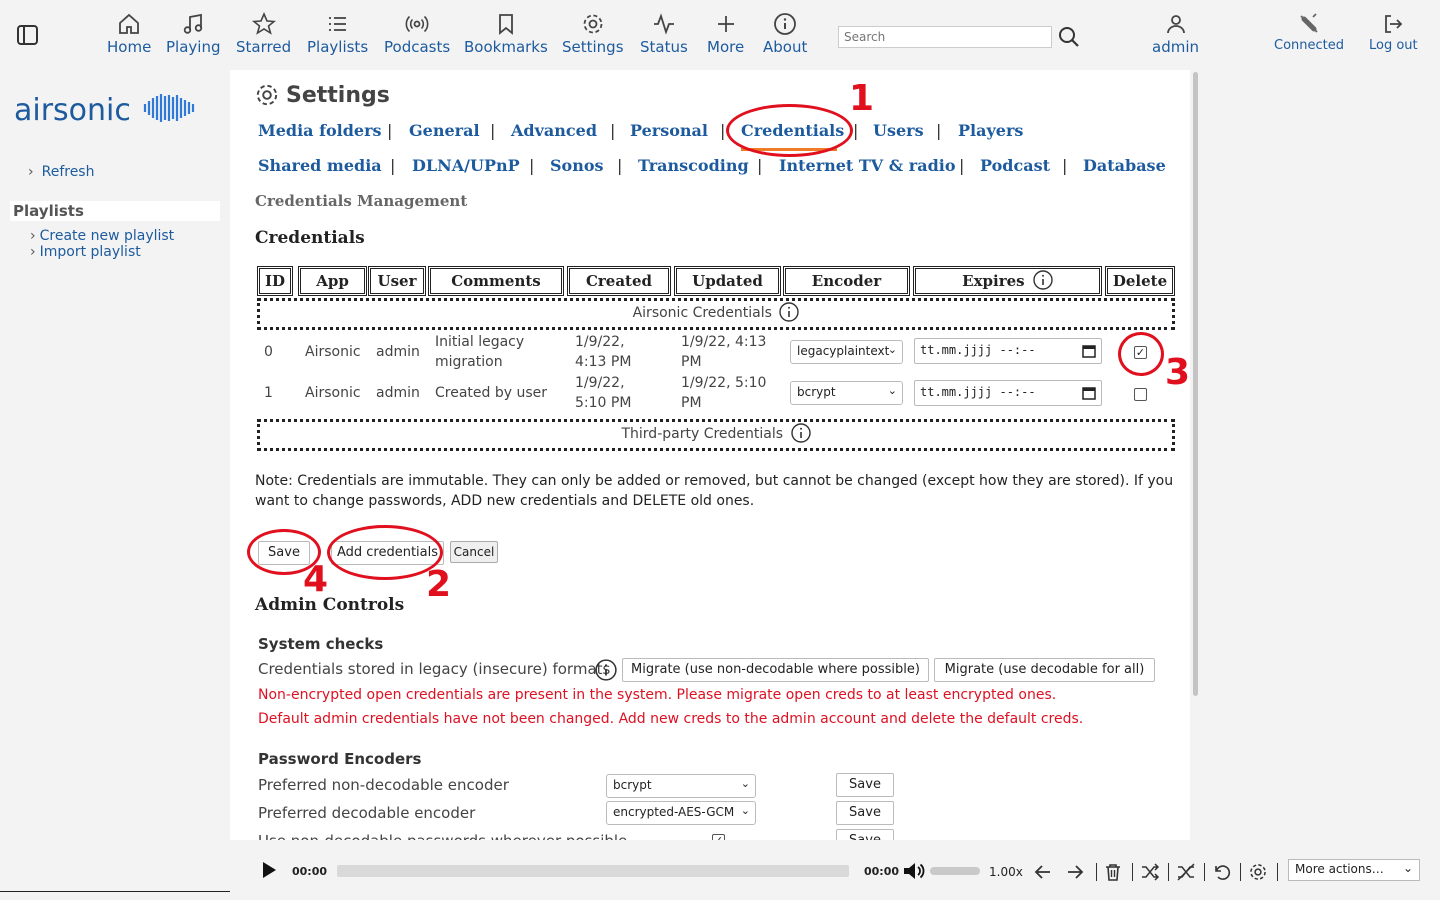 Image resolution: width=1440 pixels, height=900 pixels. Describe the element at coordinates (816, 392) in the screenshot. I see `encoder-value: bcrypt` at that location.